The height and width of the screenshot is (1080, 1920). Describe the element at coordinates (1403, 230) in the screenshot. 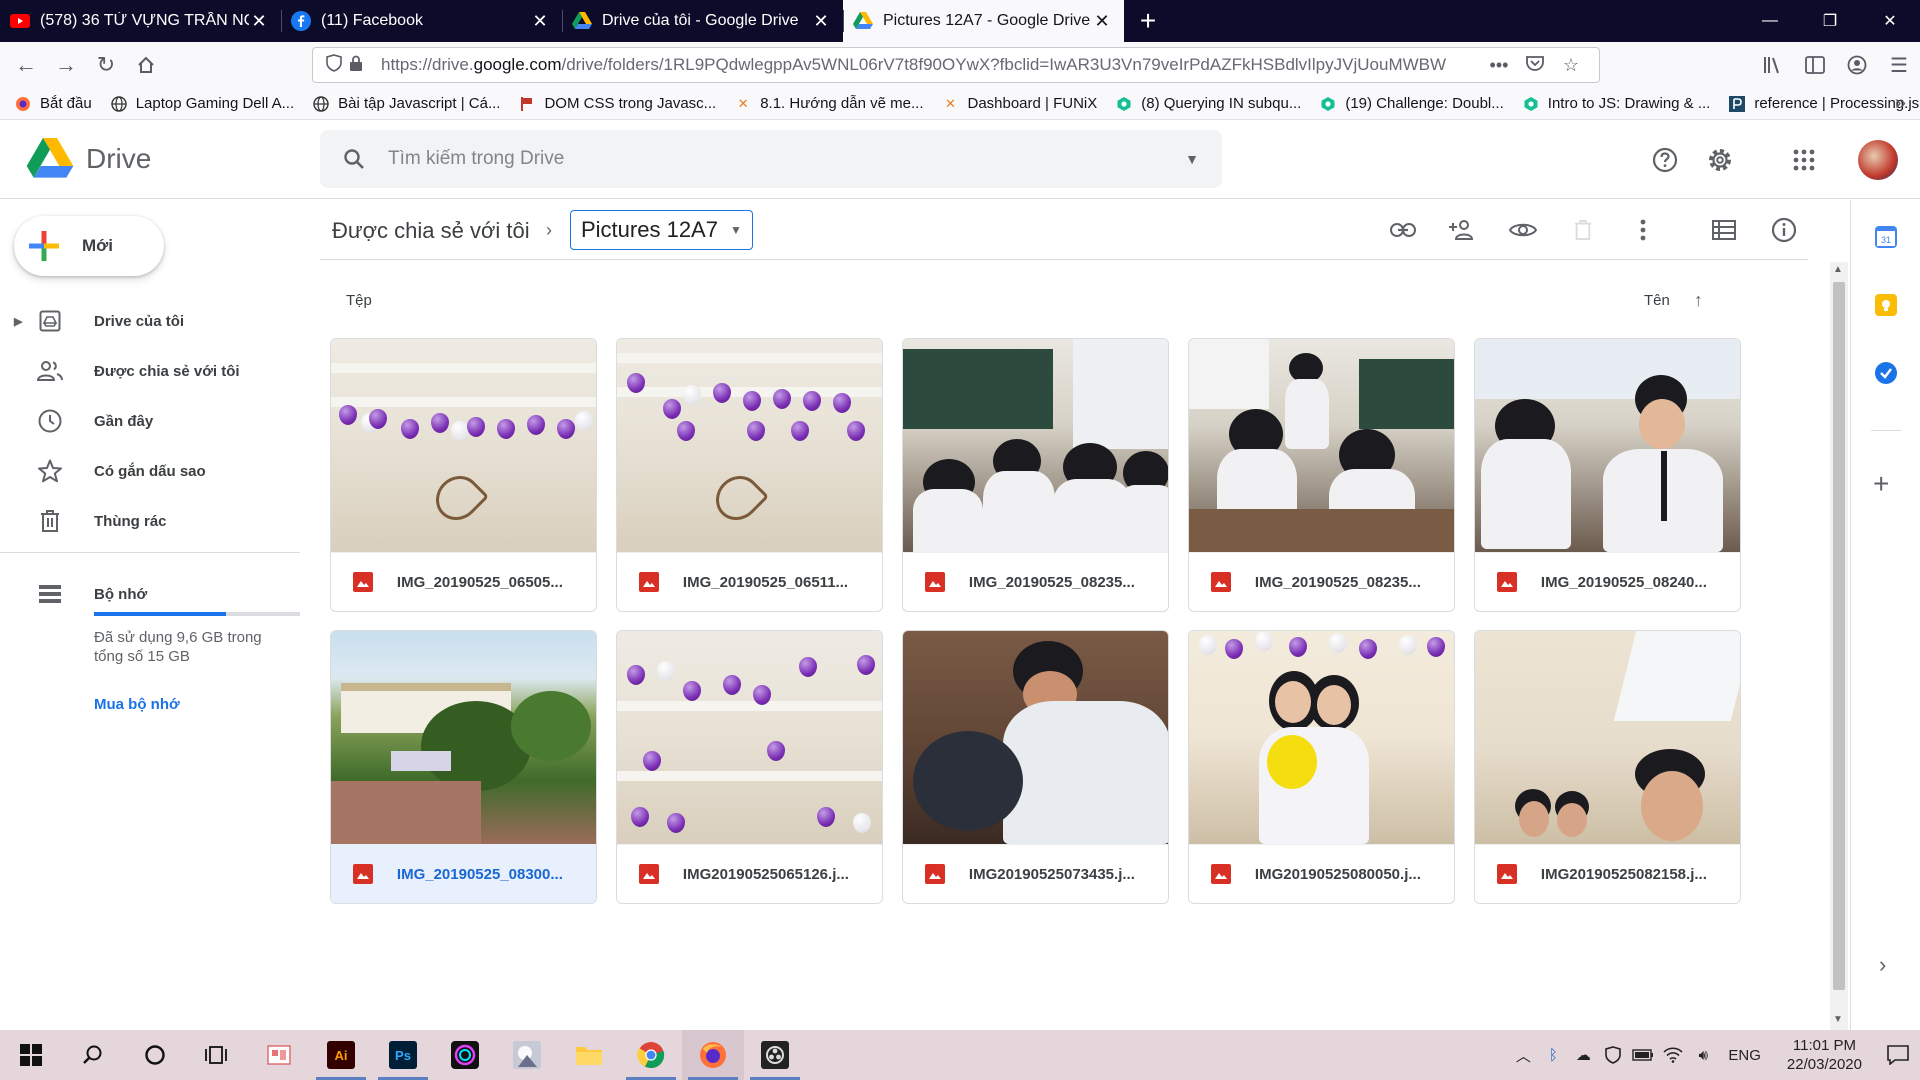

I see `get-link-icon` at that location.